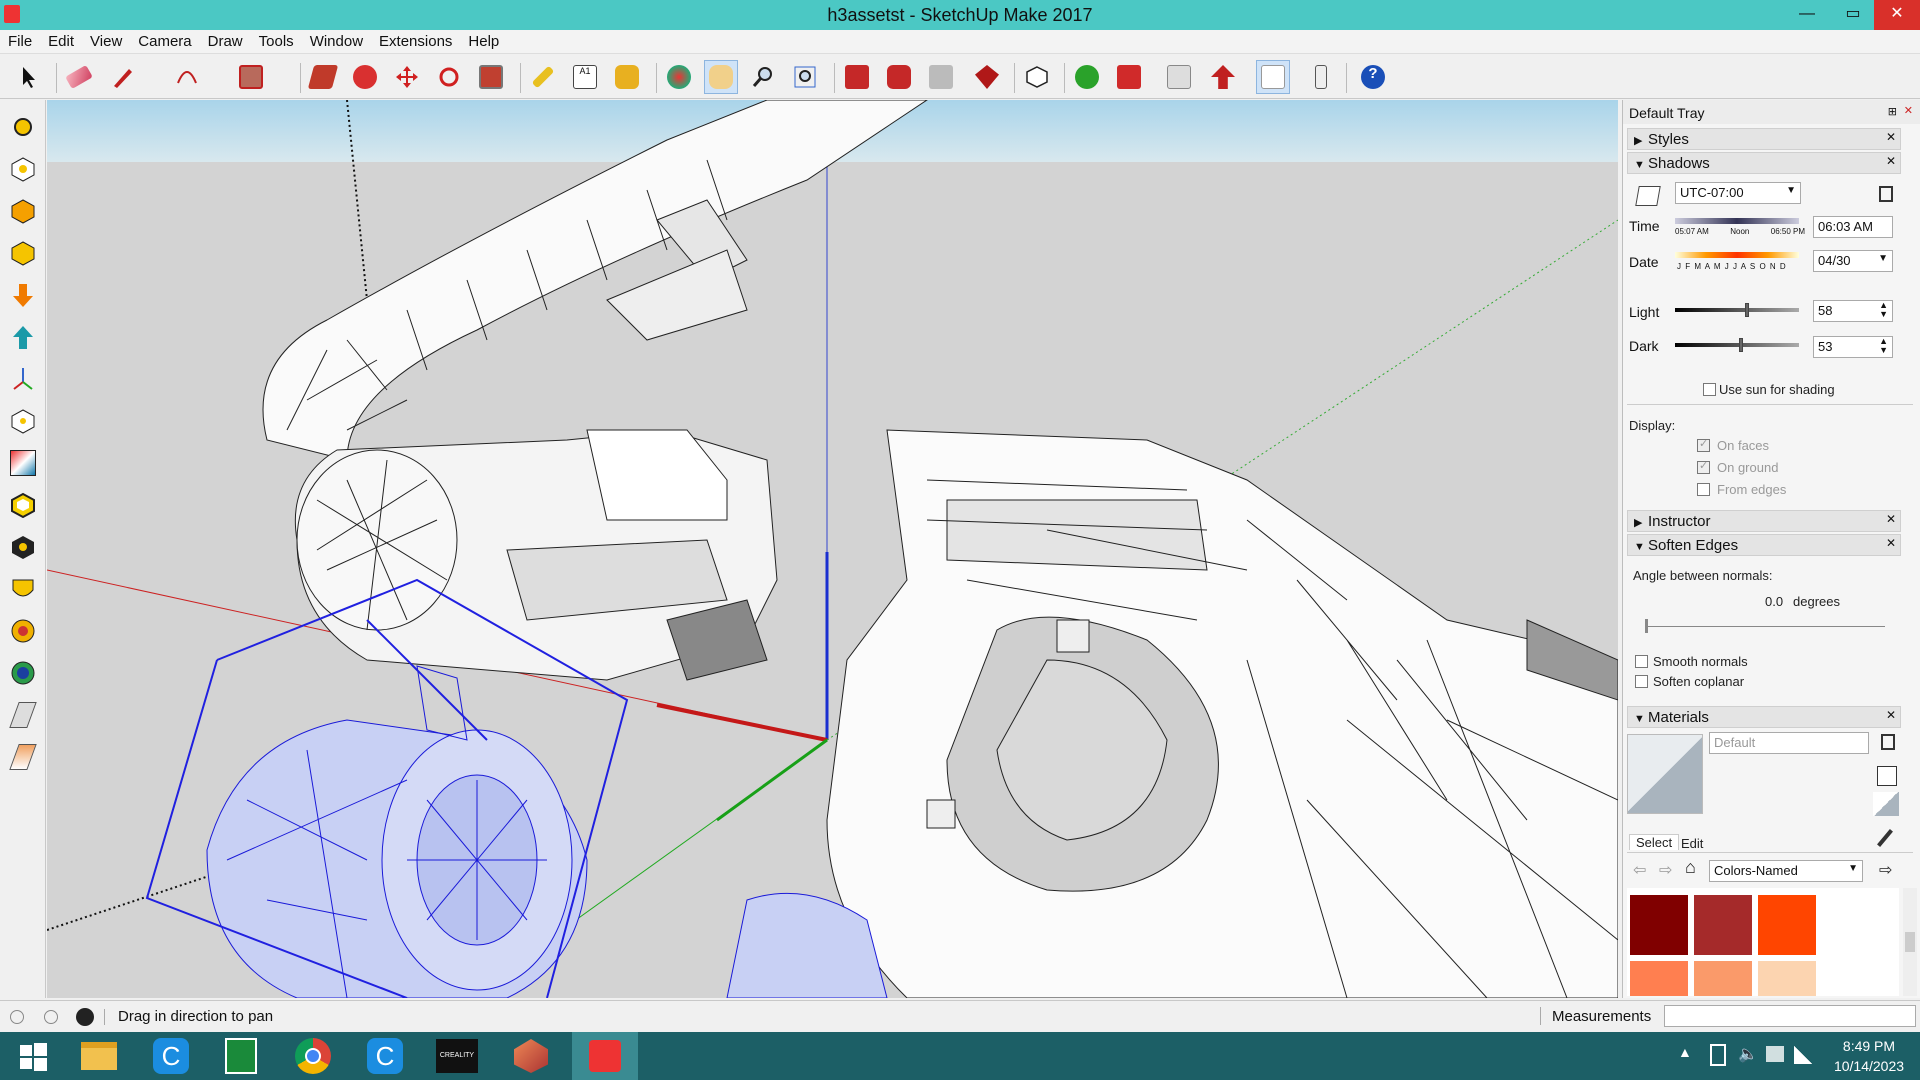  Describe the element at coordinates (531, 1056) in the screenshot. I see `3d-print-icon` at that location.